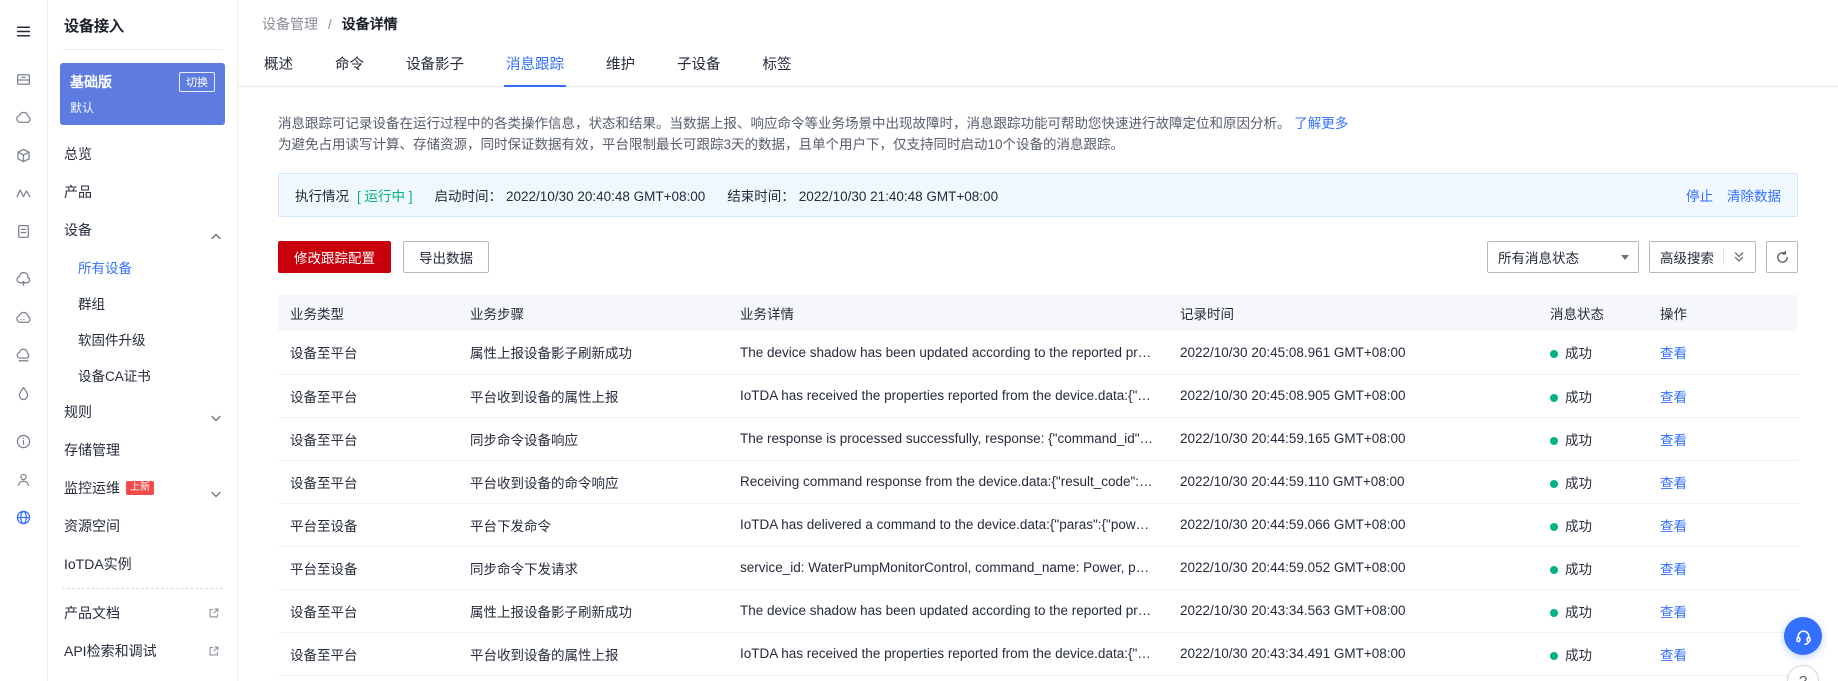 This screenshot has width=1838, height=681. What do you see at coordinates (435, 65) in the screenshot?
I see `tab-device-shadow: 设备影子` at bounding box center [435, 65].